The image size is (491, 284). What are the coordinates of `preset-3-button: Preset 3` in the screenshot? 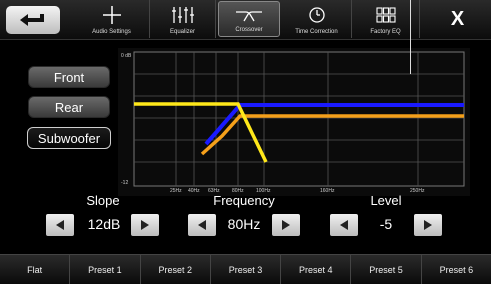 It's located at (246, 269).